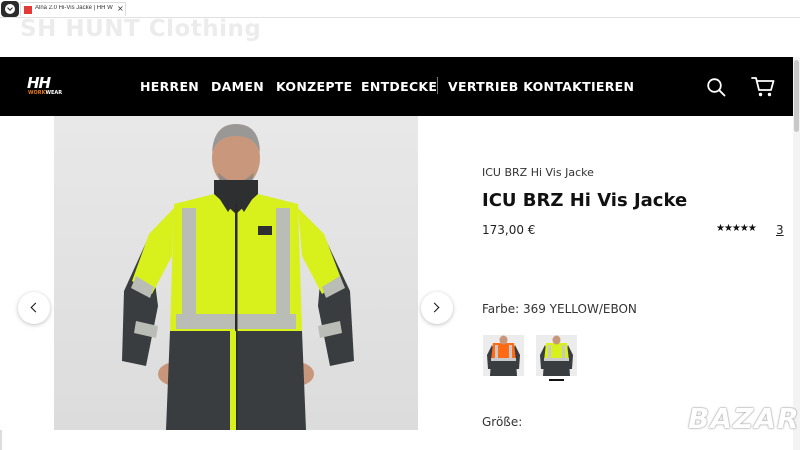  I want to click on tab-title: Alna 2.0 Hi-Vis Jacke | HH Work, so click(74, 8).